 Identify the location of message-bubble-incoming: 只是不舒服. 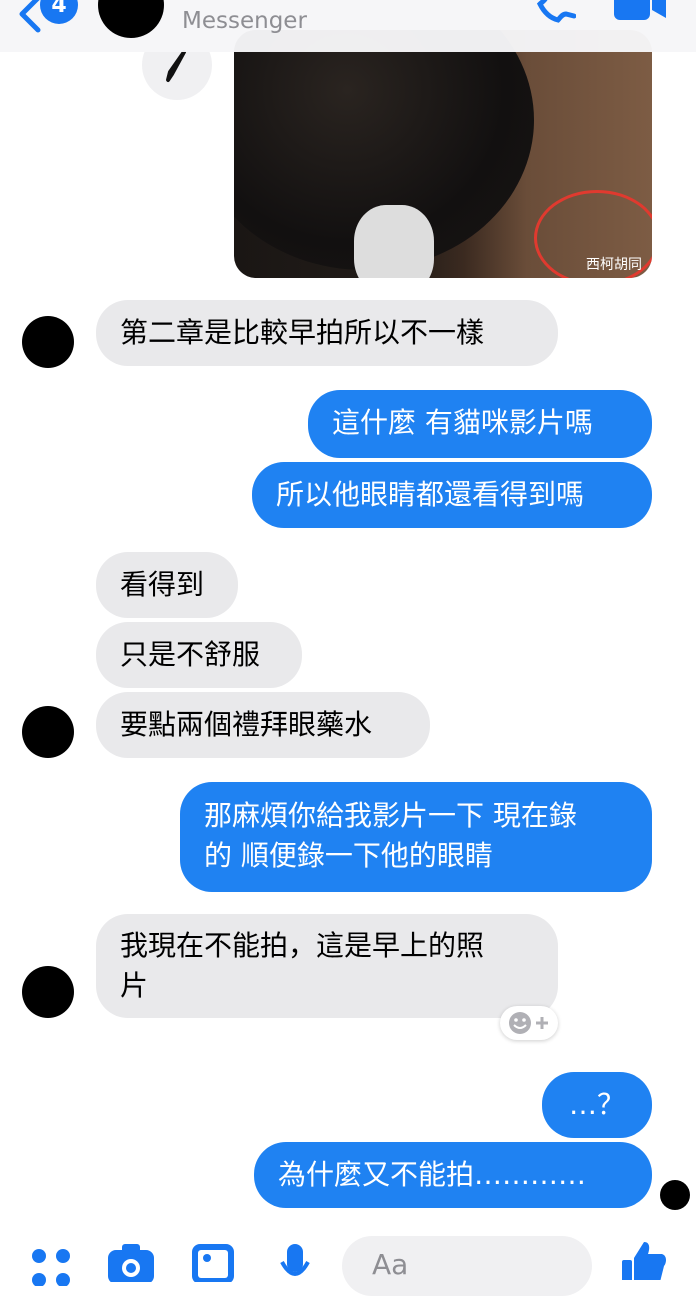
(199, 655).